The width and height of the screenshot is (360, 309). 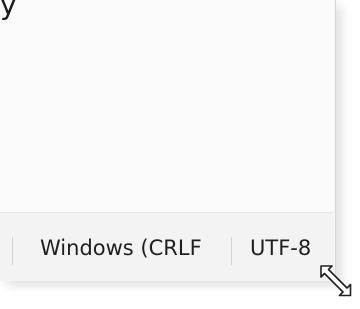 What do you see at coordinates (135, 248) in the screenshot?
I see `line-ending-indicator: Windows (CRLF` at bounding box center [135, 248].